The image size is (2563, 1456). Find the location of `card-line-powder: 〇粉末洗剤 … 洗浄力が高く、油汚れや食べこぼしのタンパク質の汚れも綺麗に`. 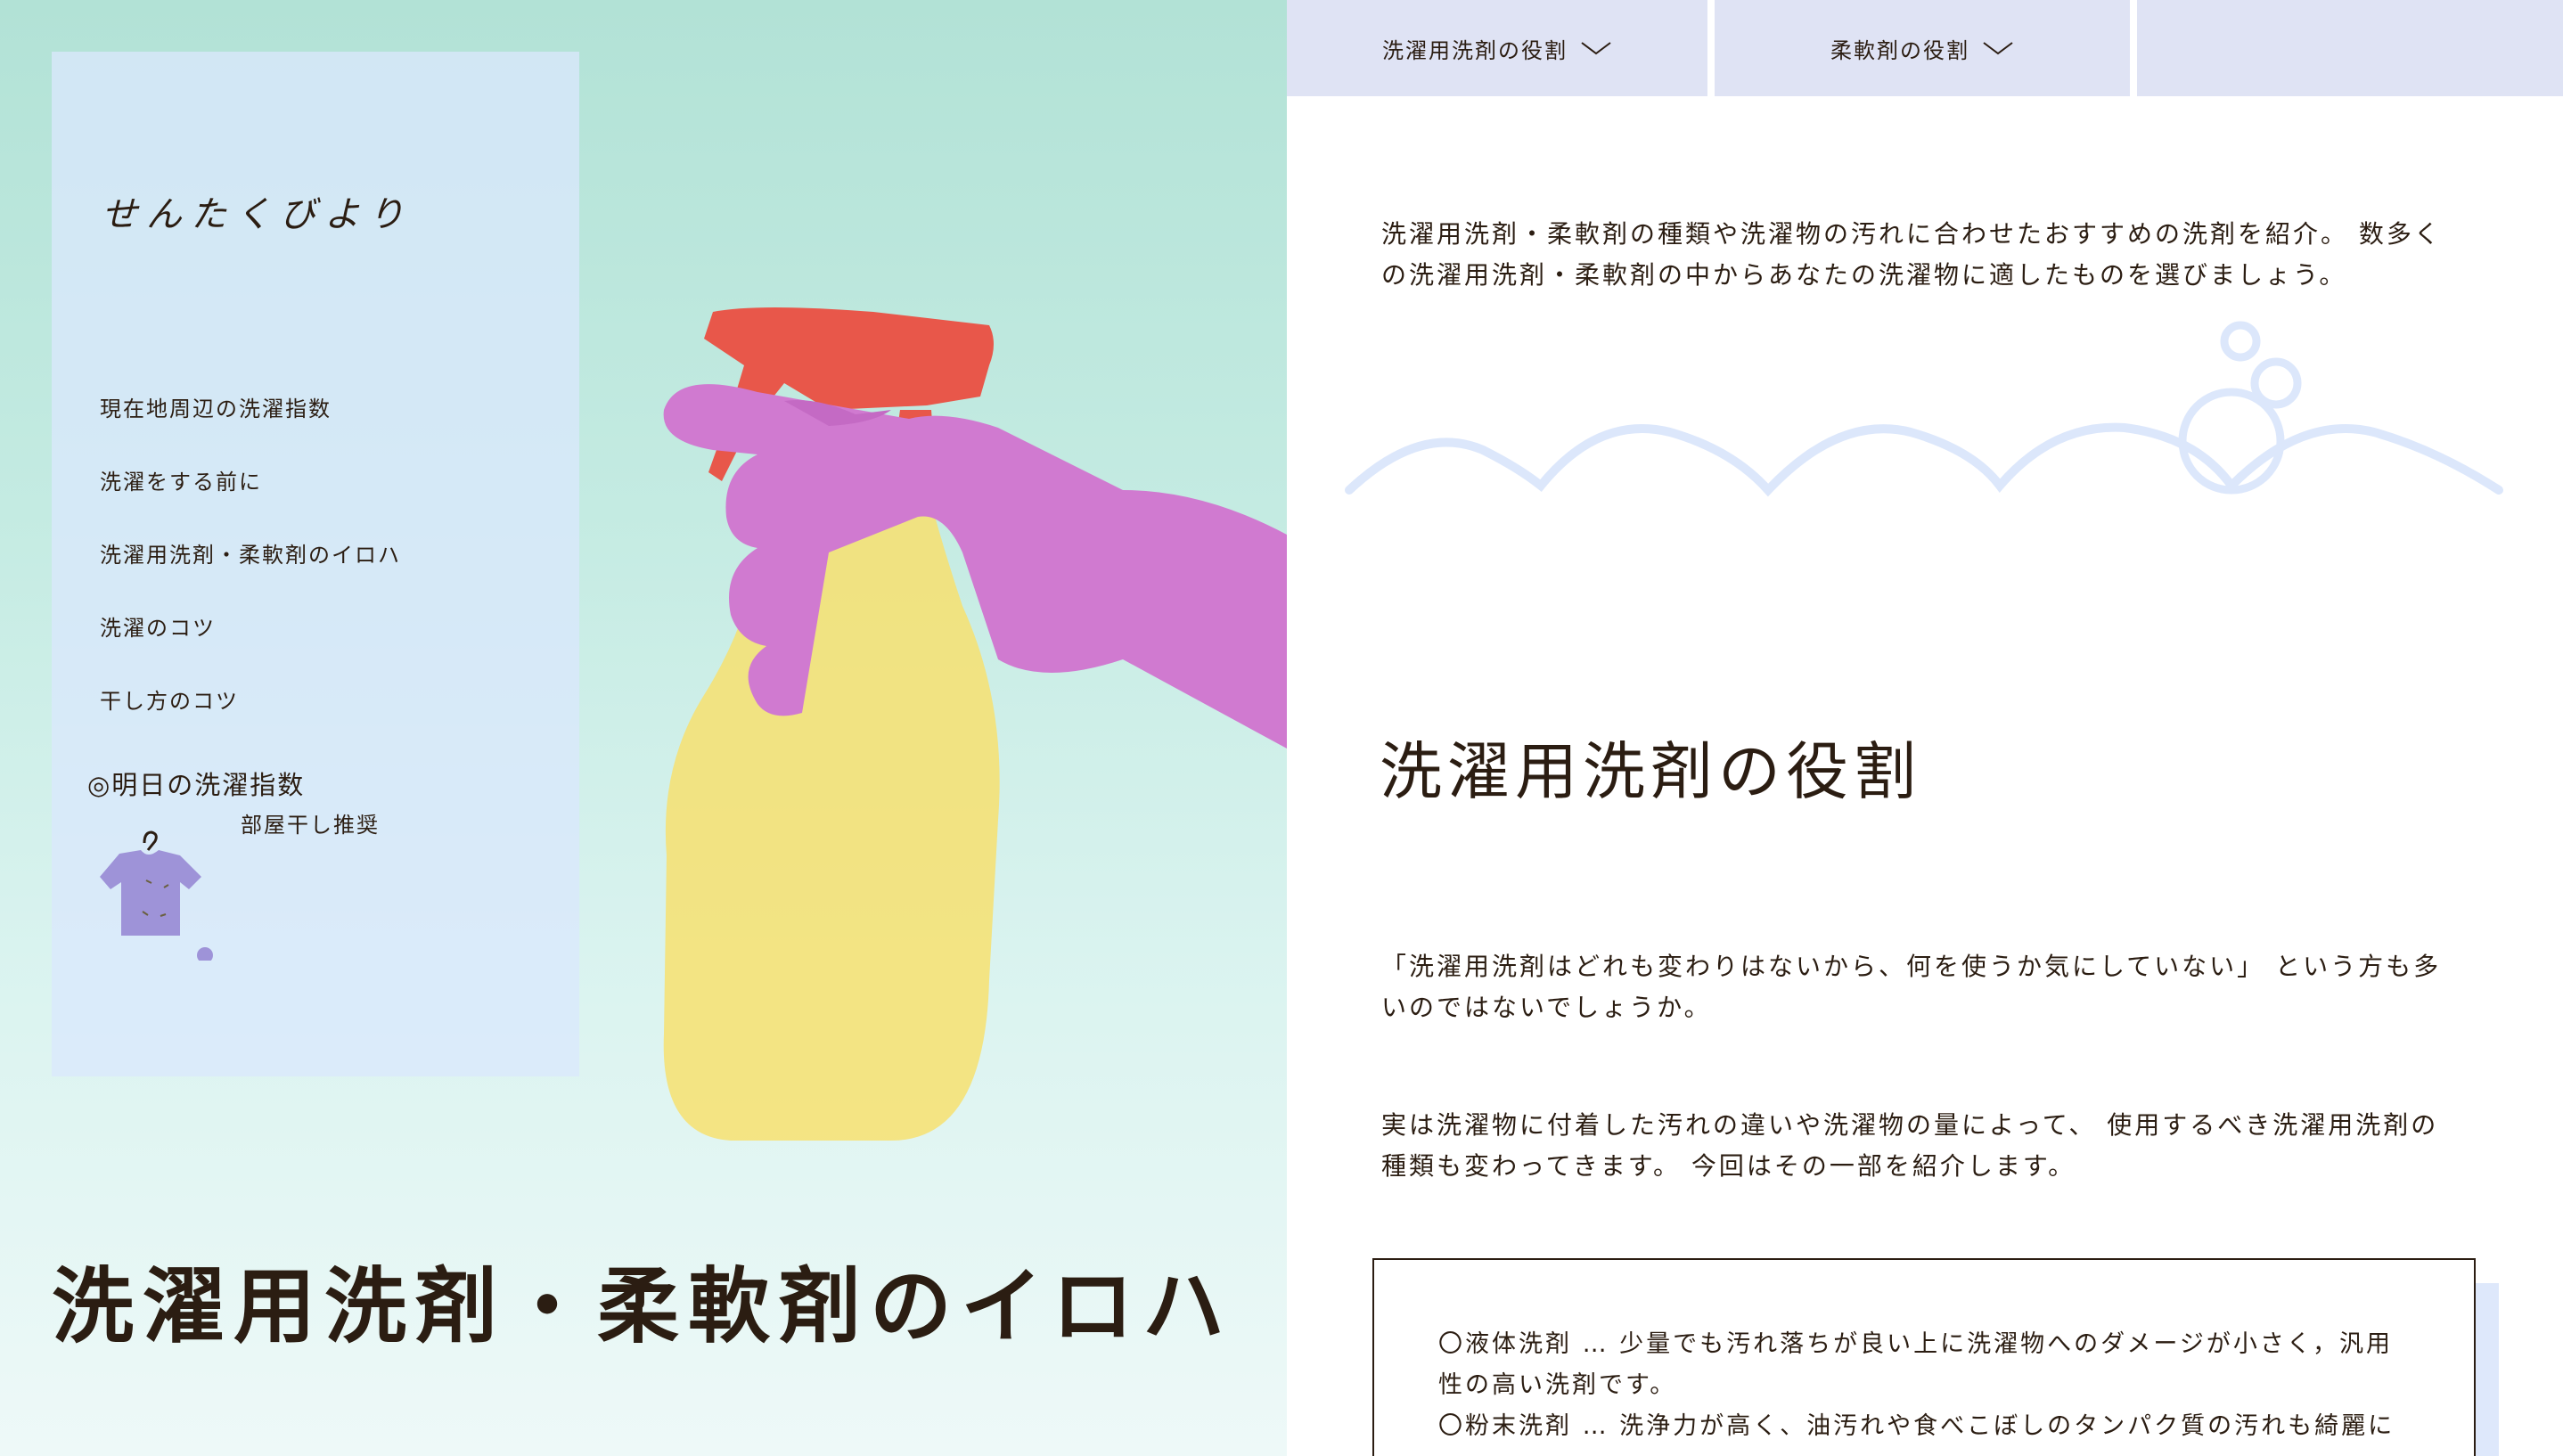

card-line-powder: 〇粉末洗剤 … 洗浄力が高く、油汚れや食べこぼしのタンパク質の汚れも綺麗に is located at coordinates (1916, 1426).